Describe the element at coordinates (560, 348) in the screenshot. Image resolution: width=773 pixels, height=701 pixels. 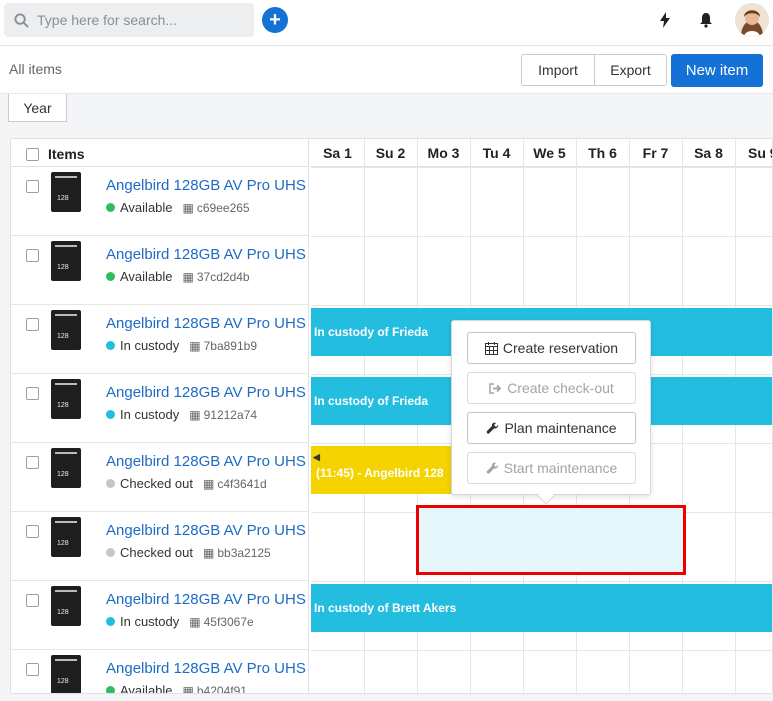
I see `create-reservation-label: Create reservation` at that location.